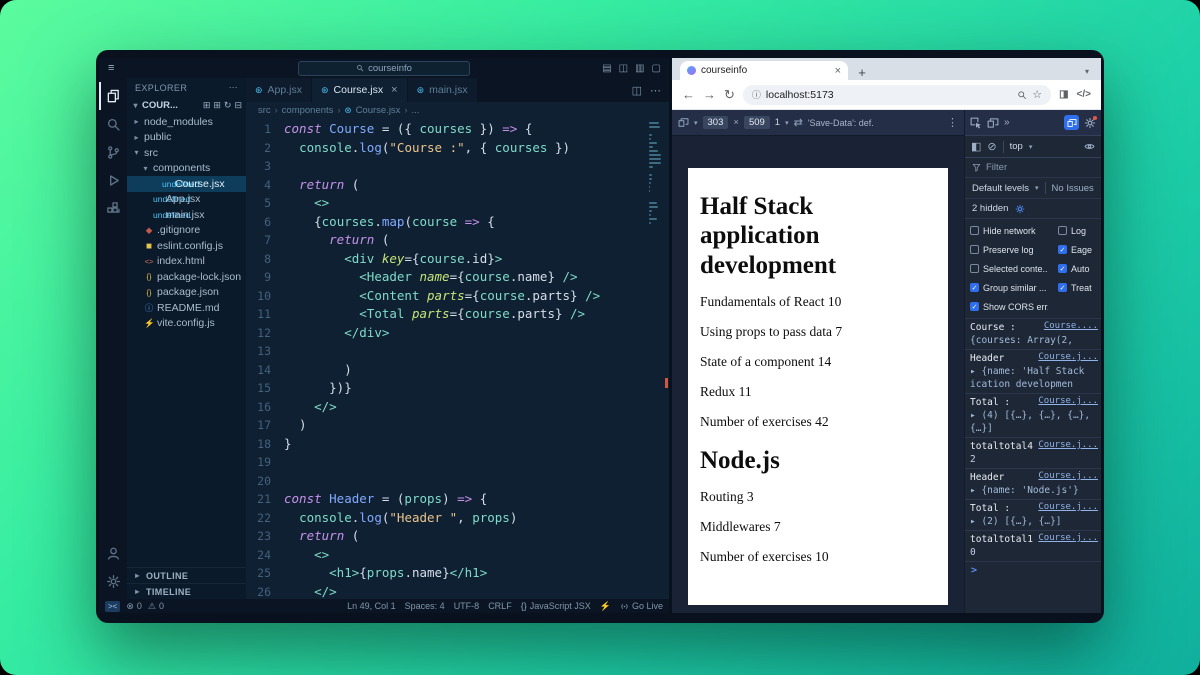 This screenshot has width=1200, height=675. I want to click on save-data-select: 'Save-Data': def., so click(841, 123).